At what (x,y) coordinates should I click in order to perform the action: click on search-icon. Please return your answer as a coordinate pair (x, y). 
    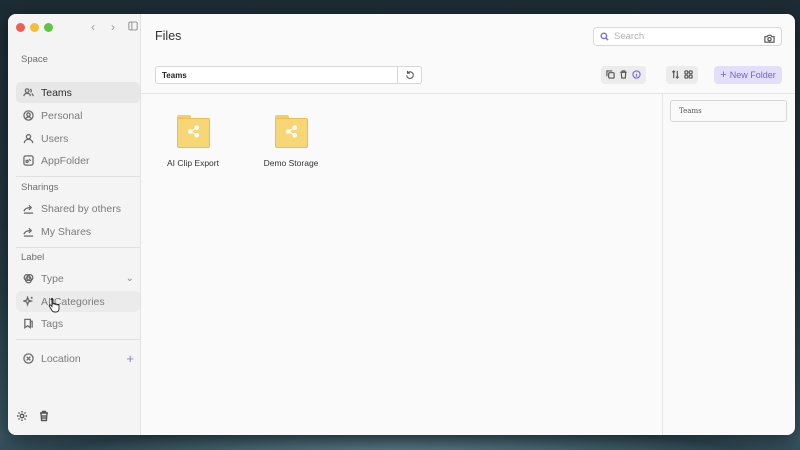
    Looking at the image, I should click on (604, 37).